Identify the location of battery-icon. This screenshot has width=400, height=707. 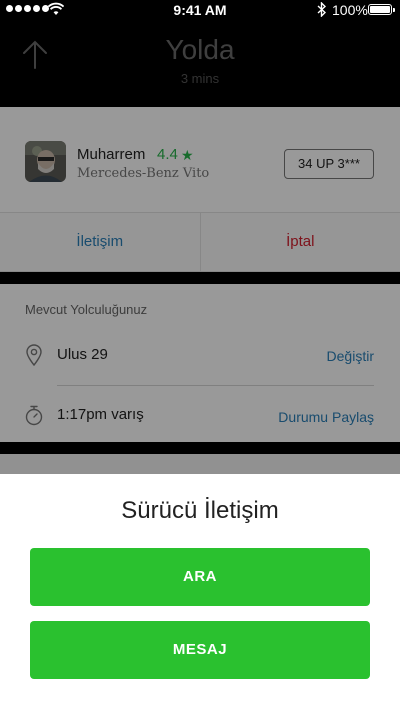
(381, 9).